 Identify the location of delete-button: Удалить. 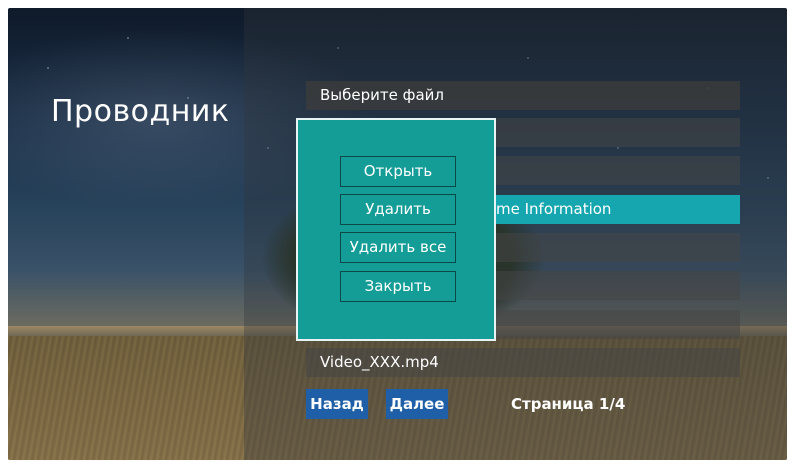
(398, 209).